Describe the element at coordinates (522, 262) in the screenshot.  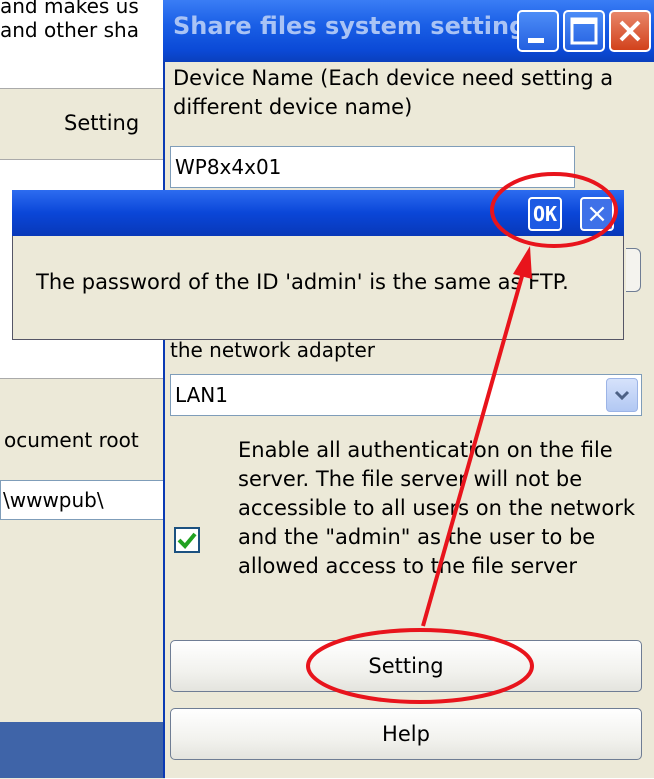
I see `annotation-arrow-head` at that location.